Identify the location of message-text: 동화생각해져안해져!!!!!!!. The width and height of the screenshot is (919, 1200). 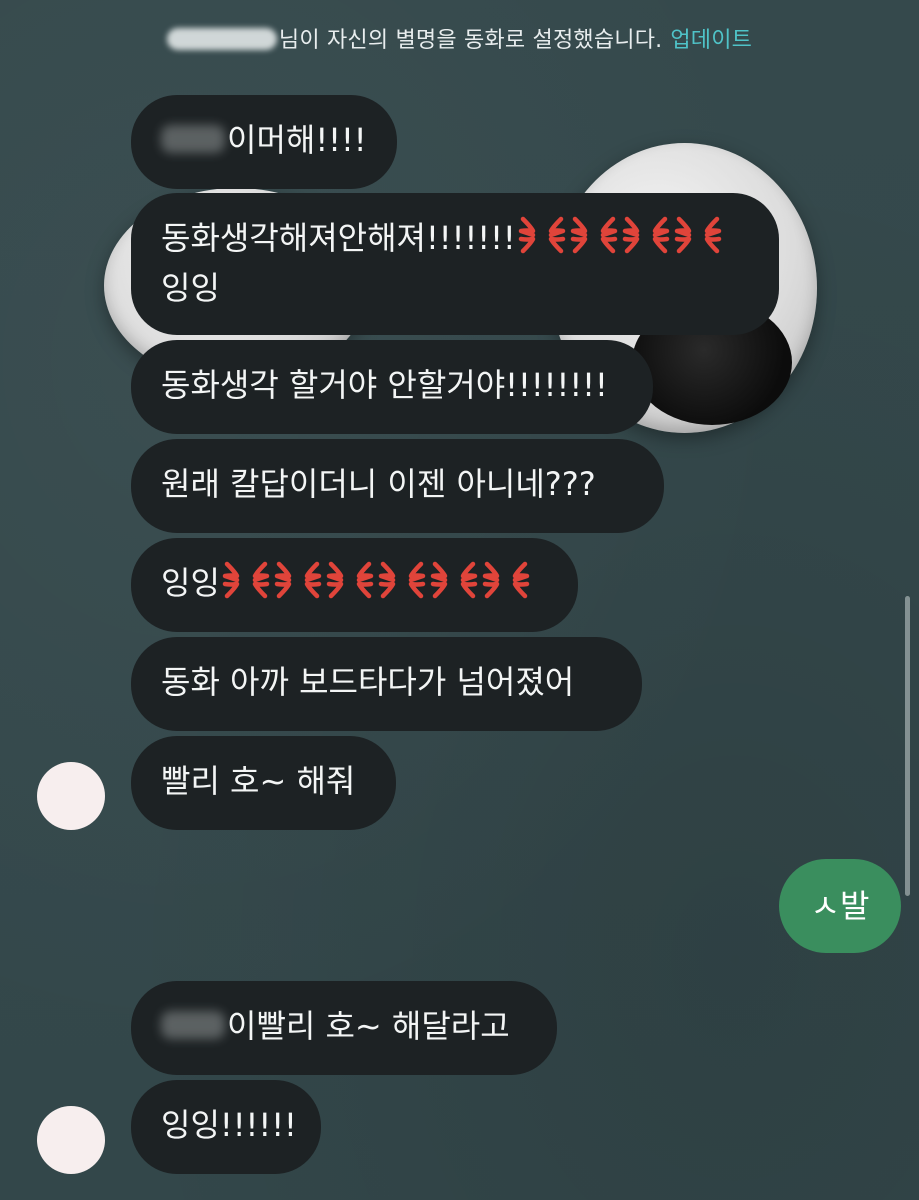
(338, 238).